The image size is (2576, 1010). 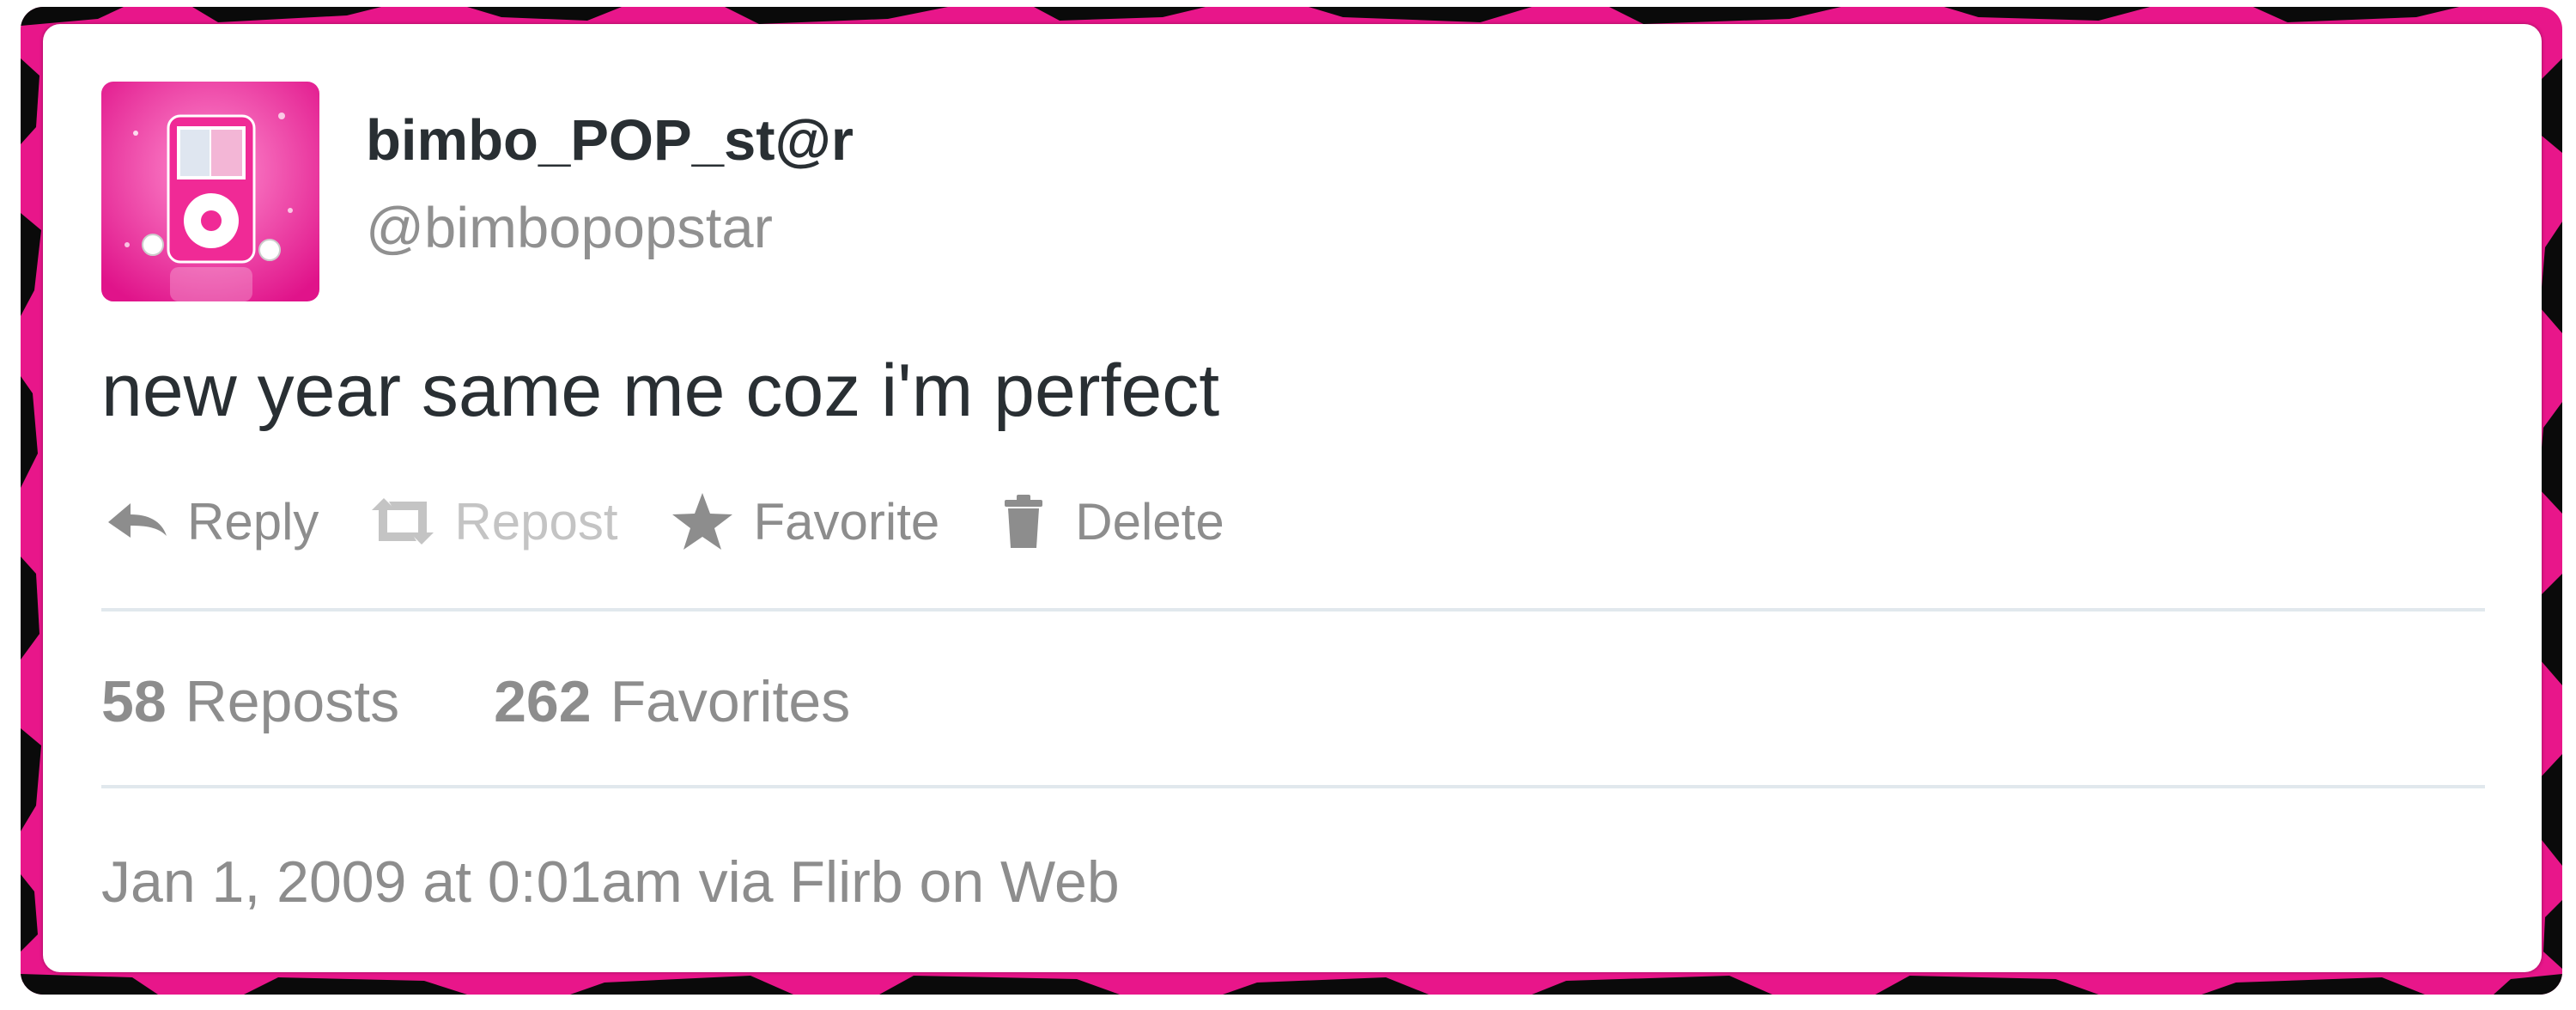 What do you see at coordinates (730, 701) in the screenshot?
I see `favorites-label: Favorites` at bounding box center [730, 701].